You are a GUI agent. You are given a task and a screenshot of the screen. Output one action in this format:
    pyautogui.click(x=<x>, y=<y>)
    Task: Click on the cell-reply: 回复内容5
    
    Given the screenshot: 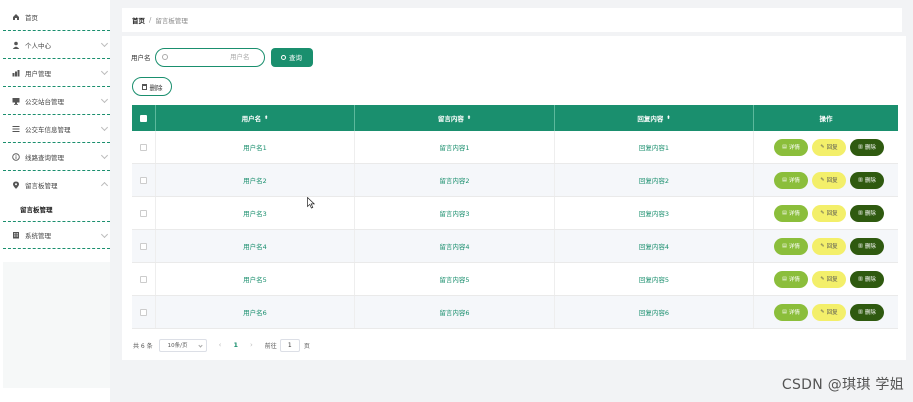 What is the action you would take?
    pyautogui.click(x=654, y=279)
    